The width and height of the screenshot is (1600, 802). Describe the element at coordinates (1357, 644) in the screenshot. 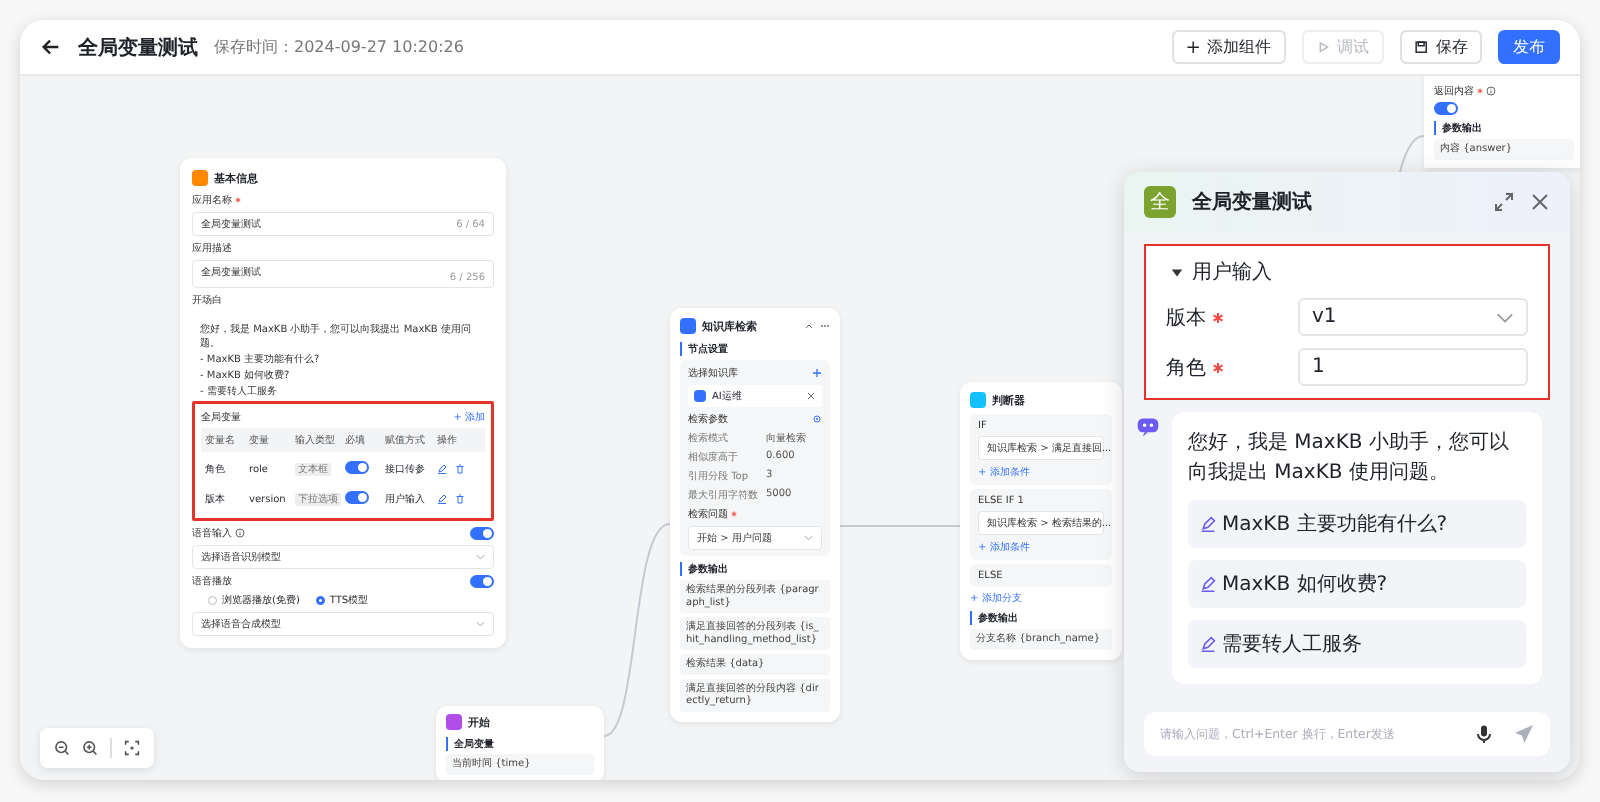

I see `suggestion-chip: 需要转人工服务` at that location.